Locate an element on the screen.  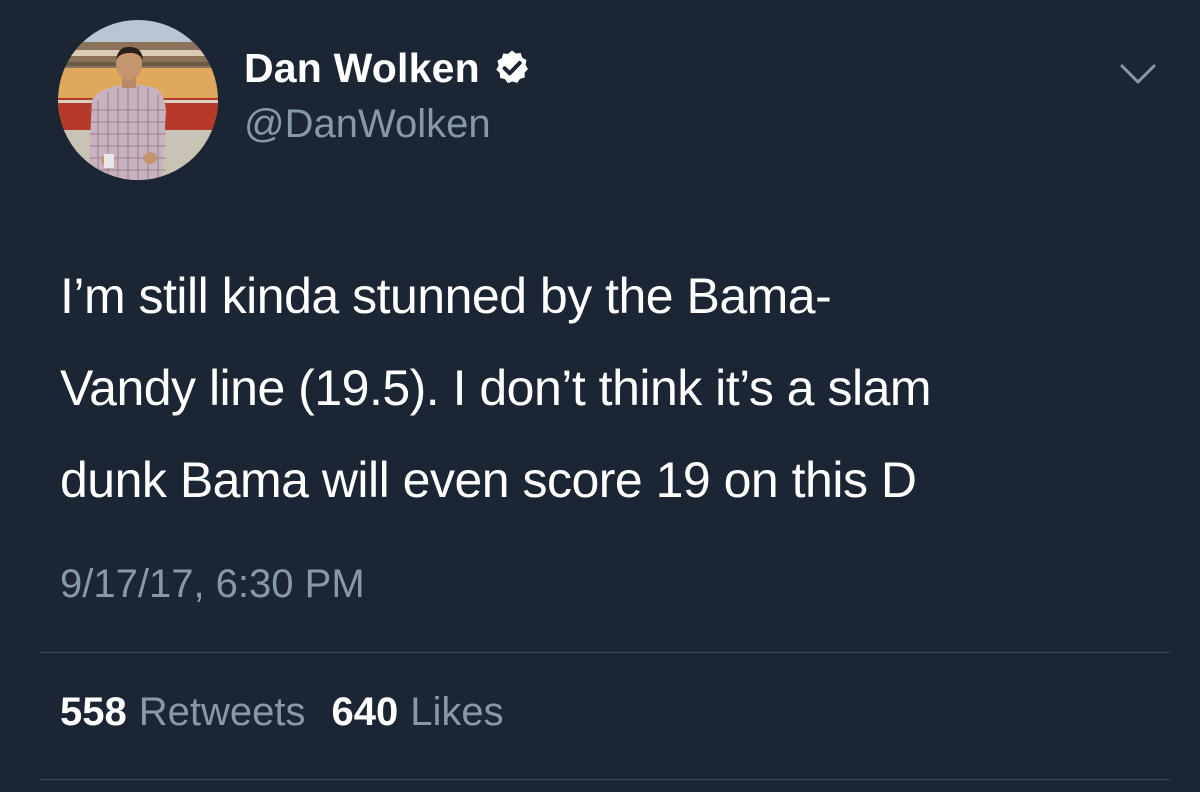
likes-stat: 640 Likes is located at coordinates (418, 712).